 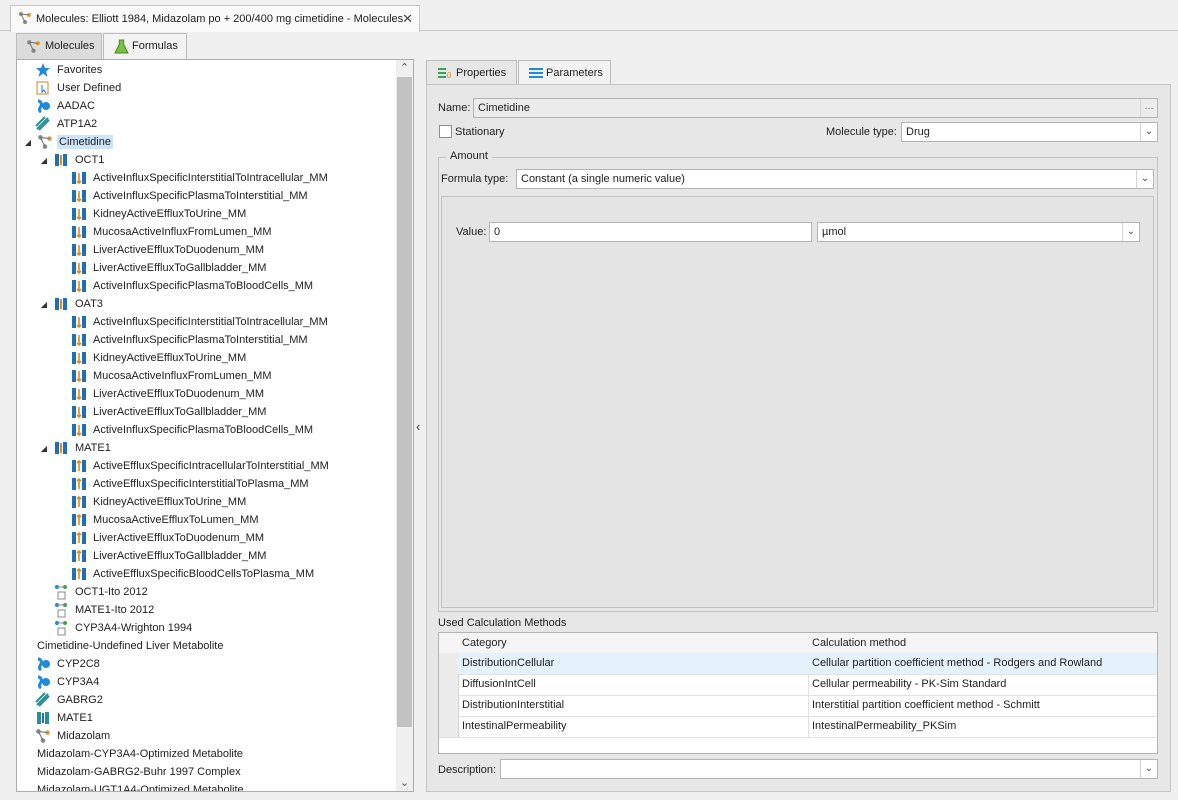 I want to click on unit-select: µmol ⌄, so click(x=978, y=232).